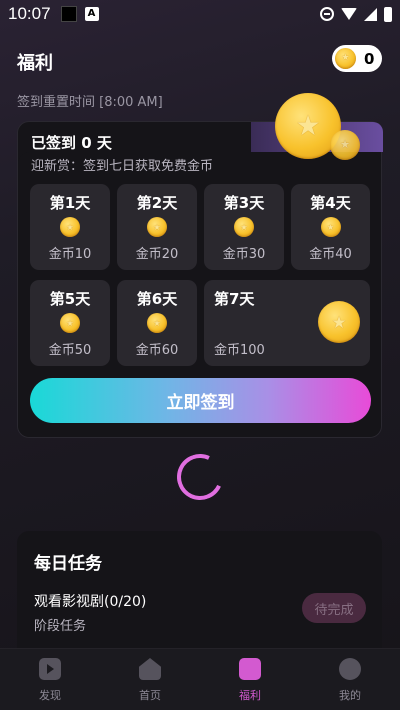 This screenshot has width=400, height=710. I want to click on user-icon, so click(350, 669).